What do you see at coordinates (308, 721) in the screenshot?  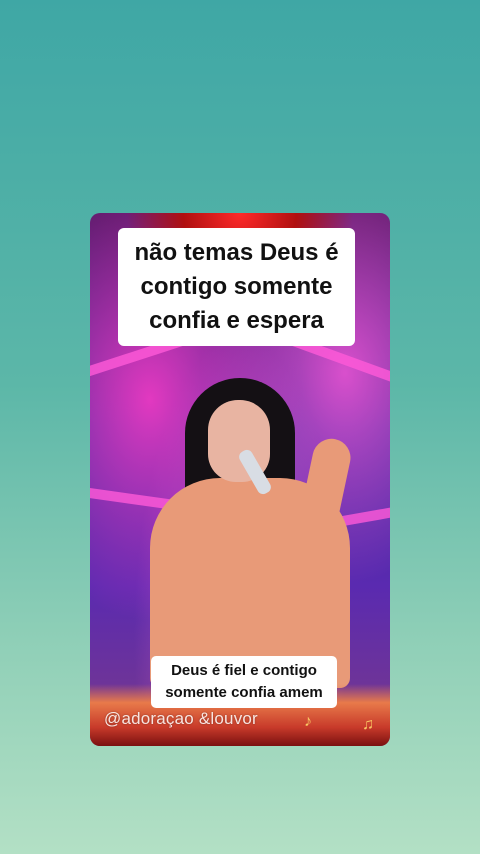 I see `music-note-icon: ♪` at bounding box center [308, 721].